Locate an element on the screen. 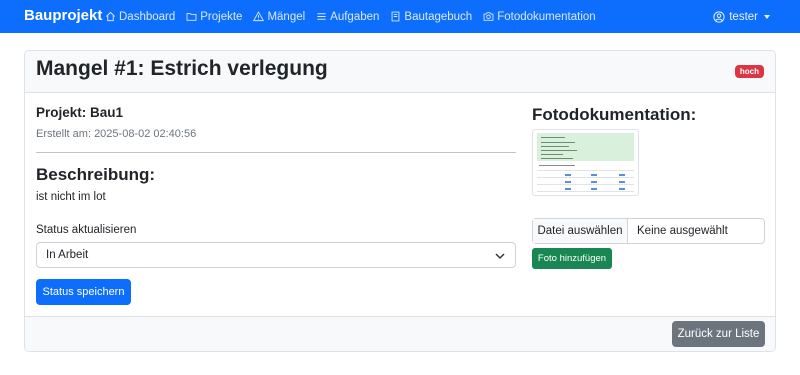 Image resolution: width=800 pixels, height=375 pixels. nav-item-fotodokumentation: Fotodokumentation is located at coordinates (539, 16).